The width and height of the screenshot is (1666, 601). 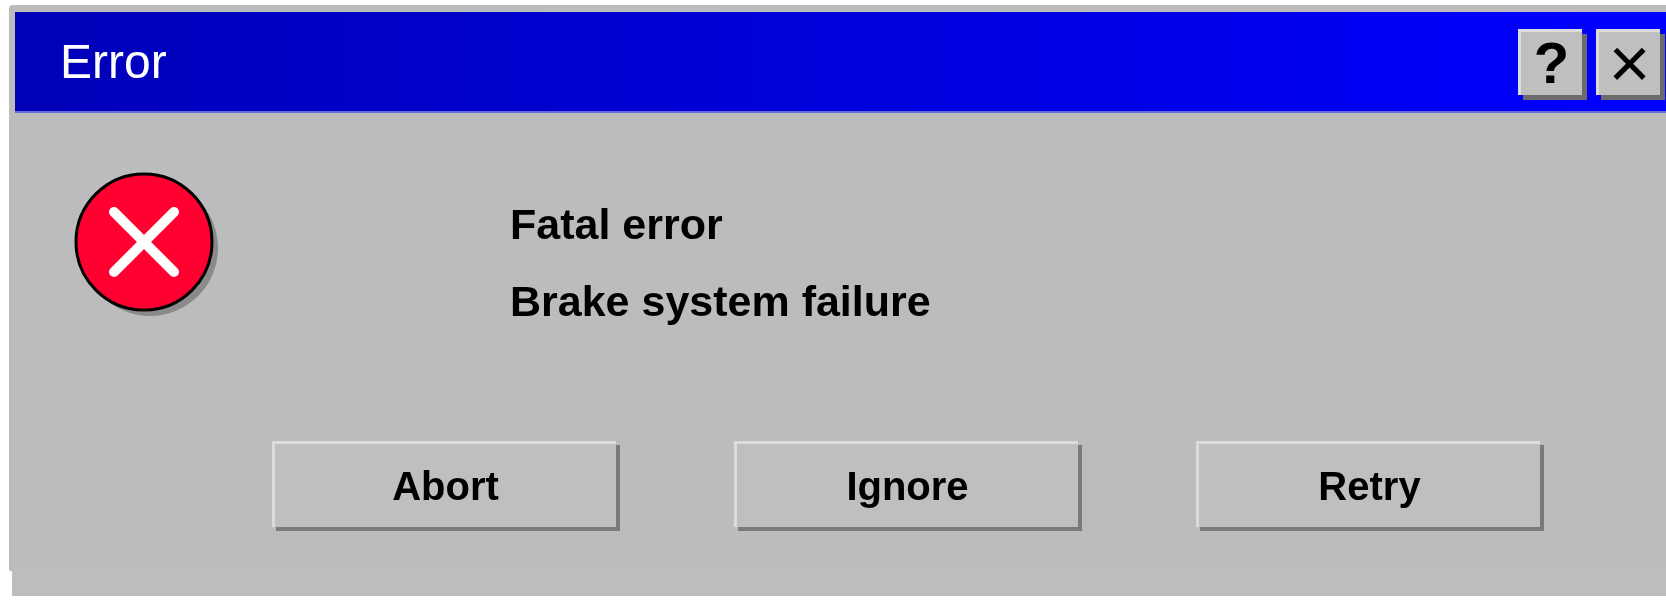 I want to click on message-text: Brake system failure, so click(x=720, y=301).